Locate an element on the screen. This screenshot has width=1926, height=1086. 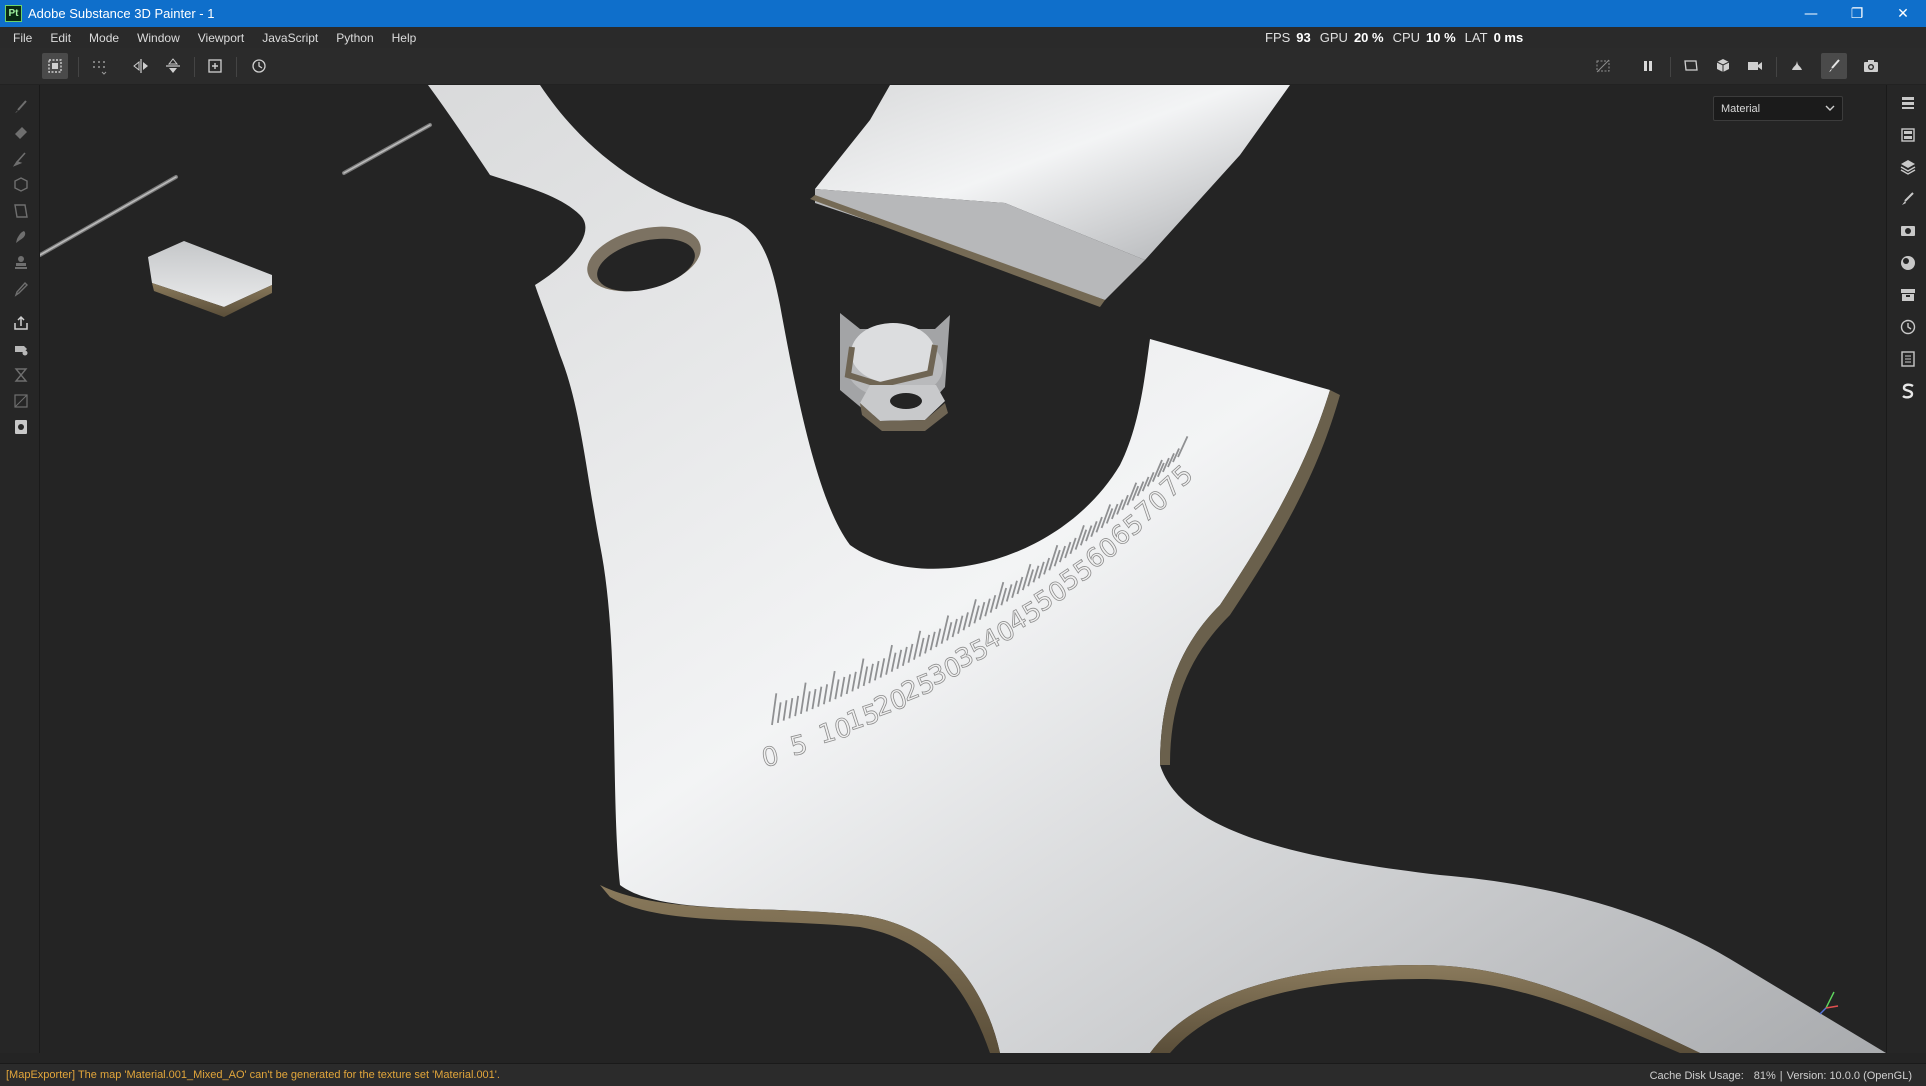
window-controls: — ❐ ✕ is located at coordinates (1857, 13).